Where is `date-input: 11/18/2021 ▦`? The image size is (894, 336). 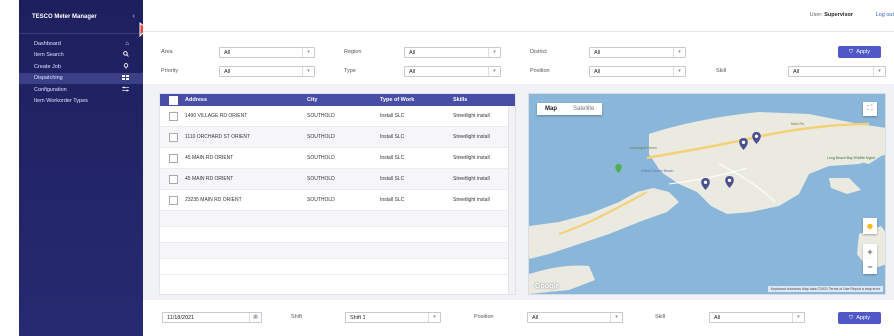
date-input: 11/18/2021 ▦ is located at coordinates (212, 317).